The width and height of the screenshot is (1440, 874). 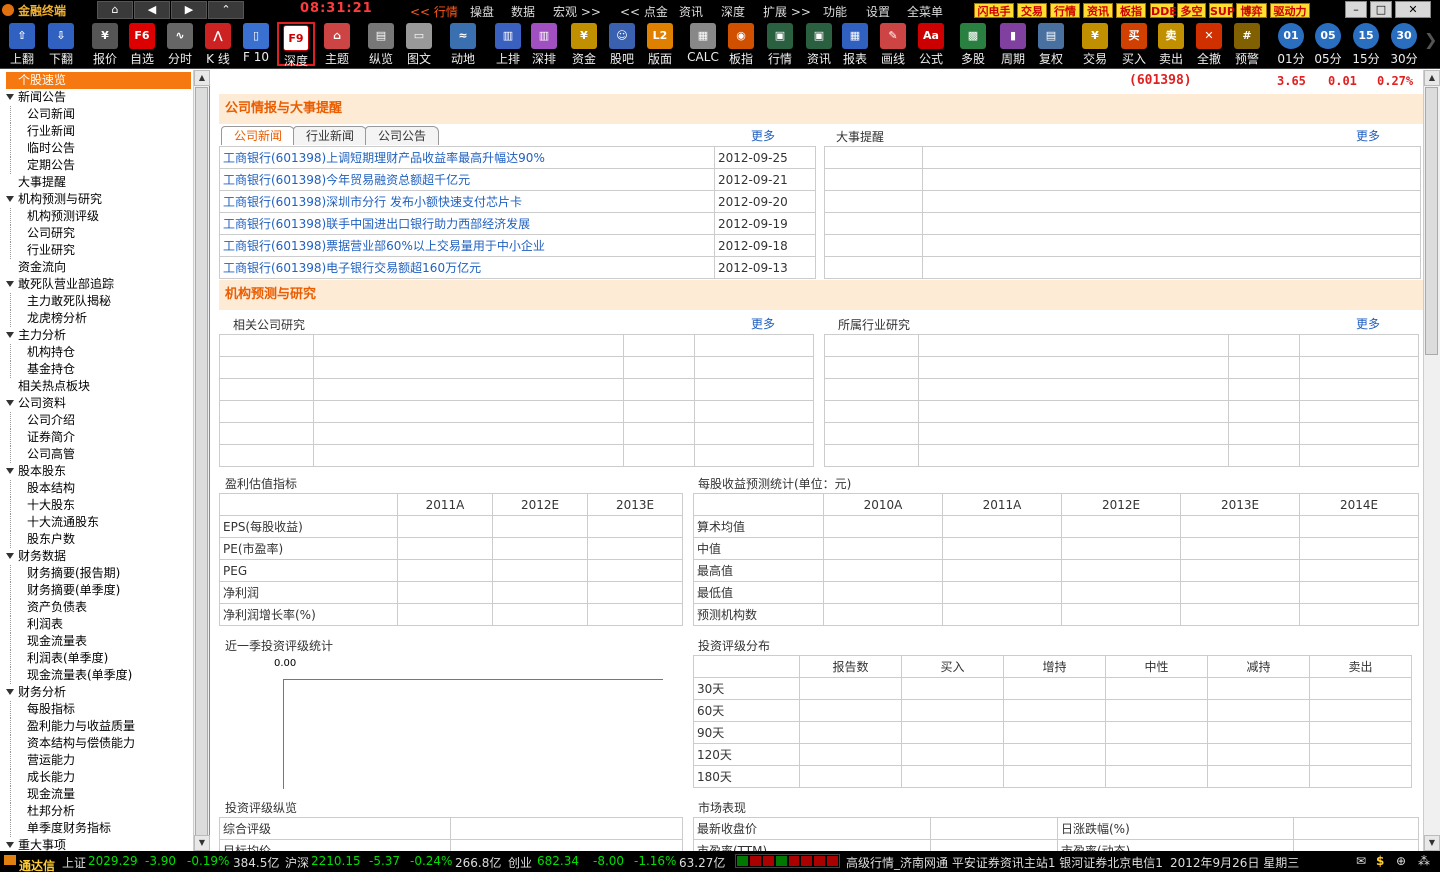 What do you see at coordinates (482, 11) in the screenshot?
I see `menu-item-1: 操盘` at bounding box center [482, 11].